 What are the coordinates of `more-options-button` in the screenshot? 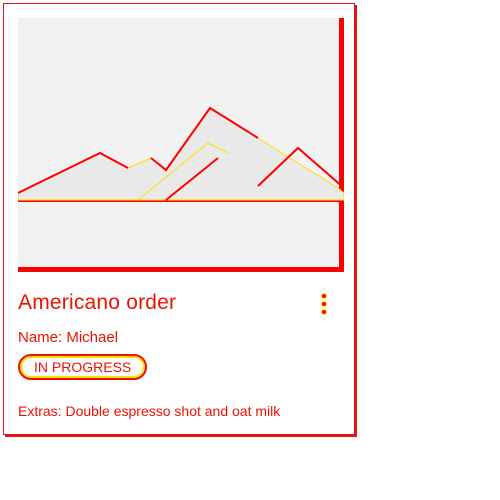 It's located at (324, 304).